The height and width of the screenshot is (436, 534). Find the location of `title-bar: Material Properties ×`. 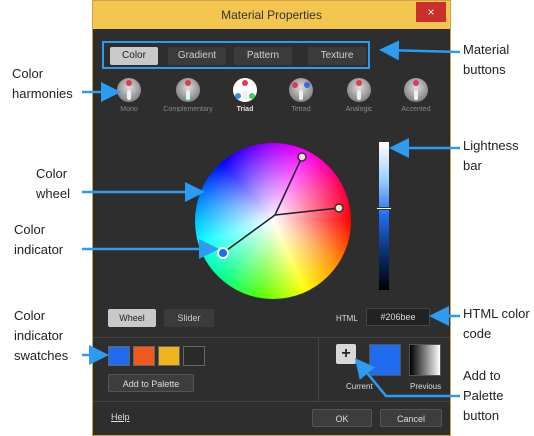

title-bar: Material Properties × is located at coordinates (271, 15).